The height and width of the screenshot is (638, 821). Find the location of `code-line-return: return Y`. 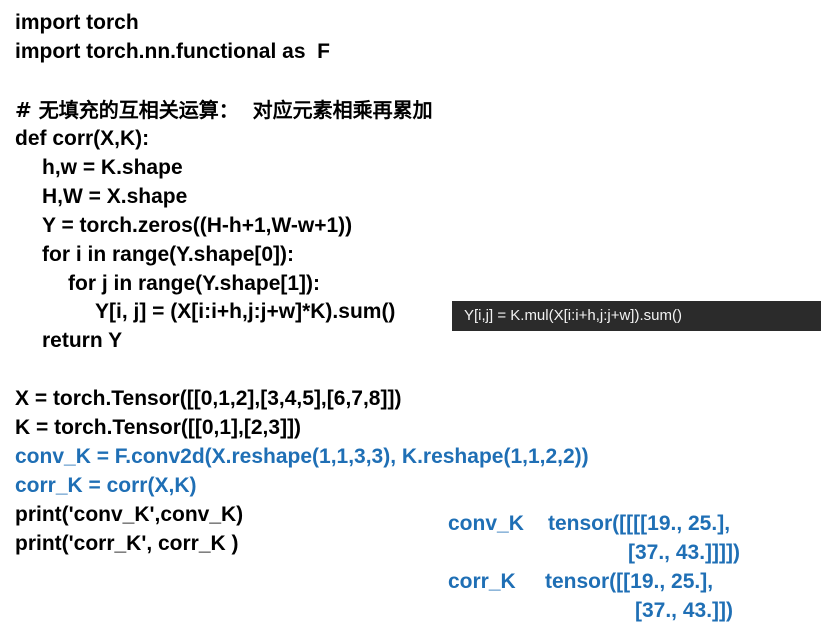

code-line-return: return Y is located at coordinates (82, 340).